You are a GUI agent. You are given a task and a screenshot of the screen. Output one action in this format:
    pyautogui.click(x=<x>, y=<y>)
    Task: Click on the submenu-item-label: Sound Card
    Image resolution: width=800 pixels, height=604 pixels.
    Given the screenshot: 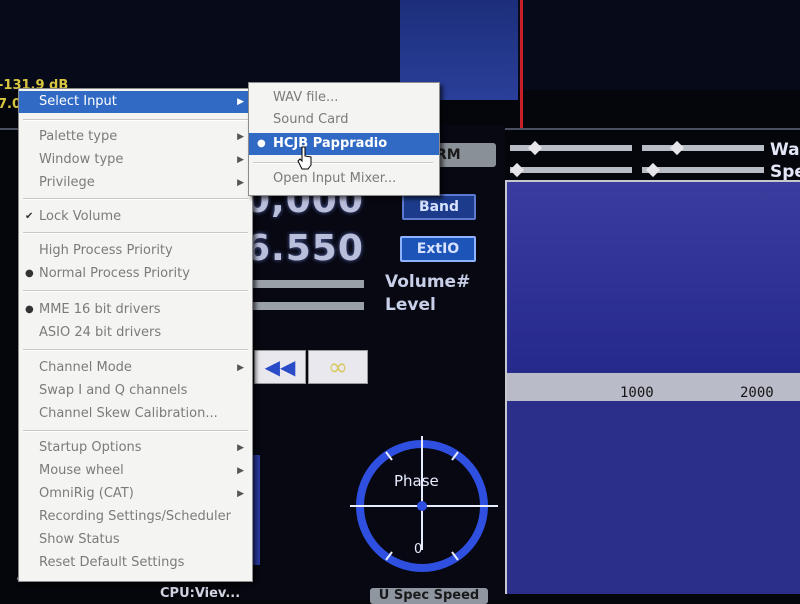 What is the action you would take?
    pyautogui.click(x=311, y=119)
    